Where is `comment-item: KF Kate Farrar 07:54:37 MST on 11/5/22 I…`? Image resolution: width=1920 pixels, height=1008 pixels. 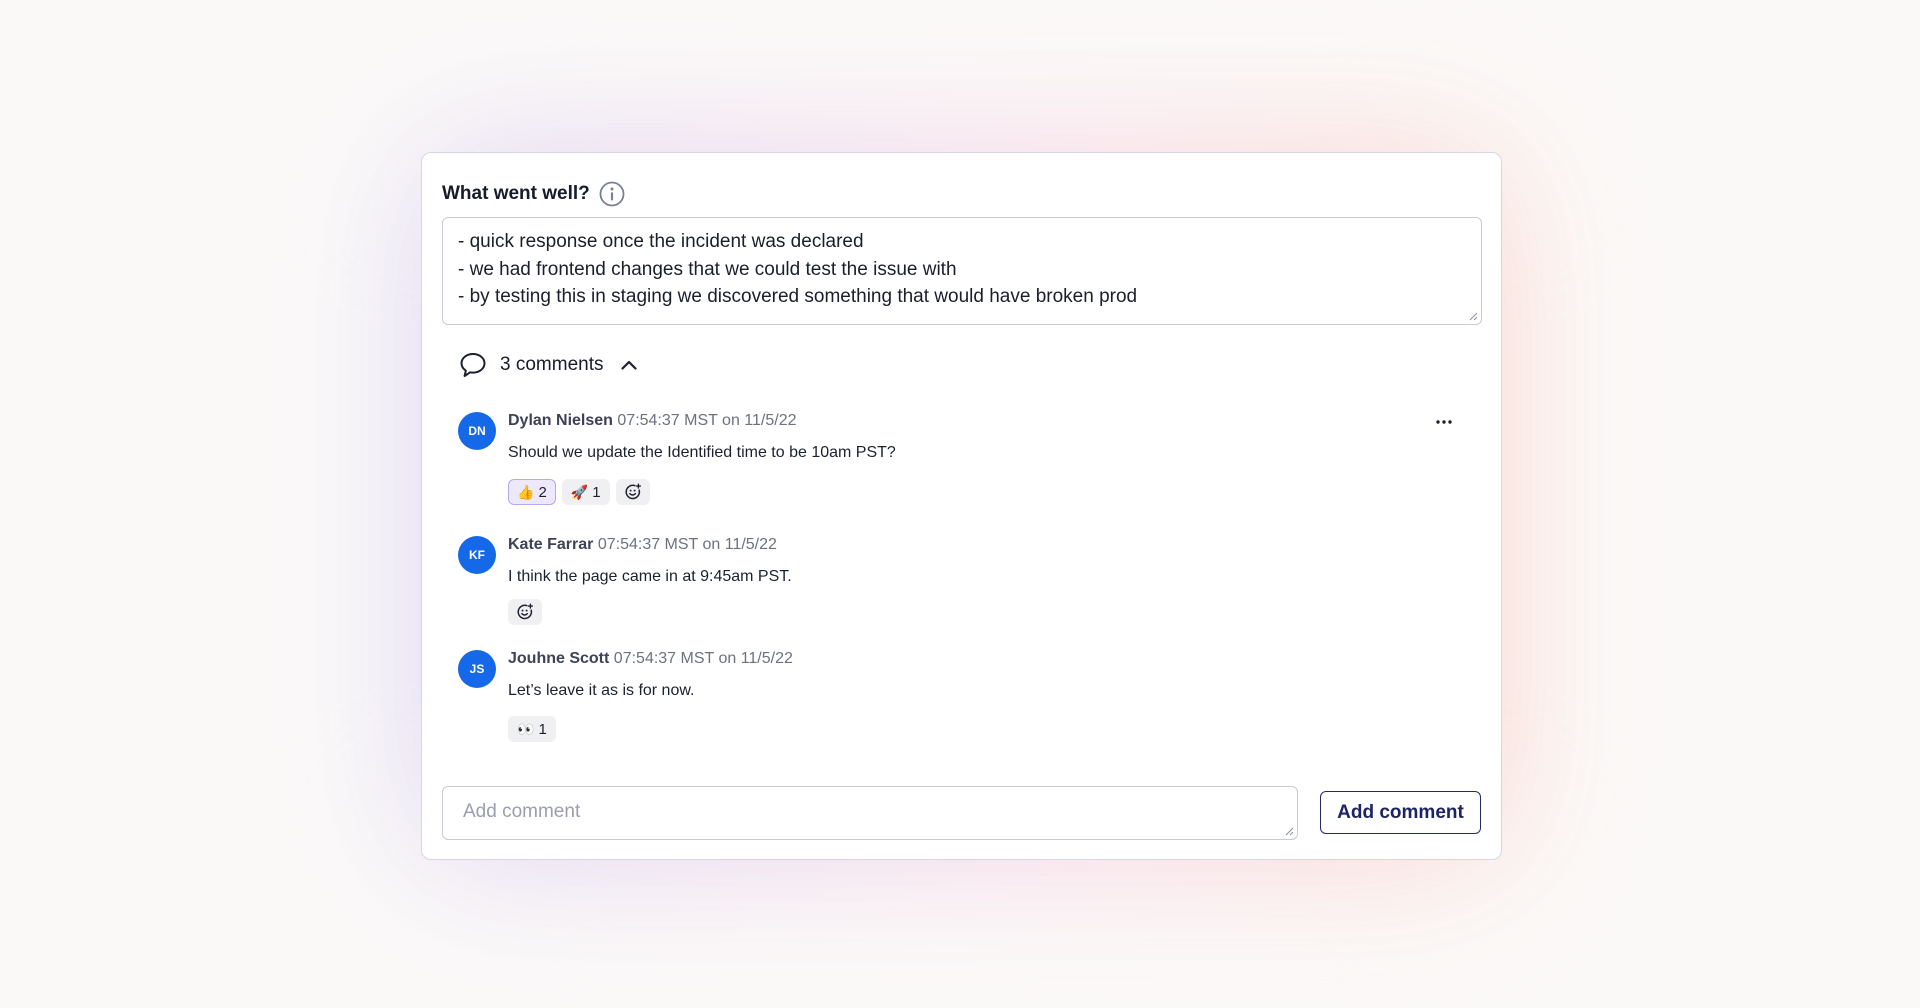
comment-item: KF Kate Farrar 07:54:37 MST on 11/5/22 I… is located at coordinates (963, 581).